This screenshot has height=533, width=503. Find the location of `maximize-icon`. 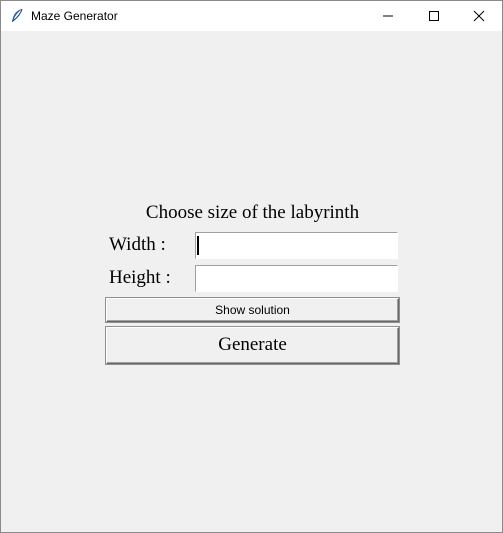

maximize-icon is located at coordinates (434, 16).